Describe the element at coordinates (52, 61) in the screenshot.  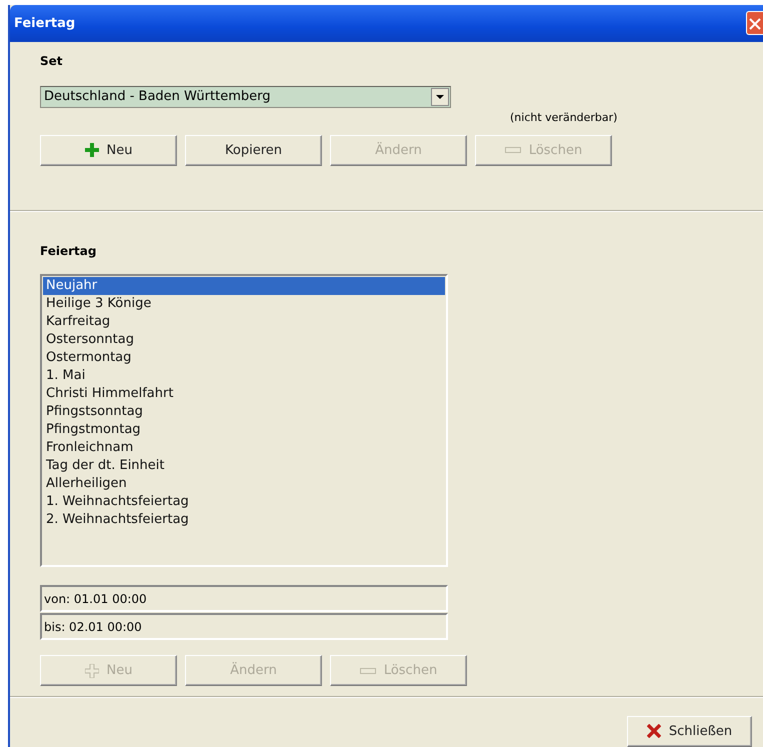
I see `section-label: Set` at that location.